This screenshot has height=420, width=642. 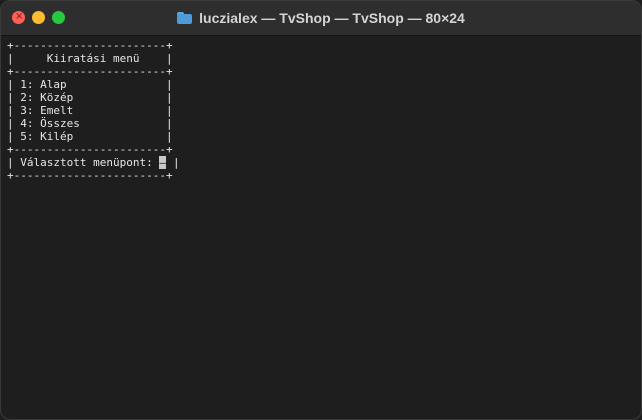 I want to click on folder-icon, so click(x=185, y=18).